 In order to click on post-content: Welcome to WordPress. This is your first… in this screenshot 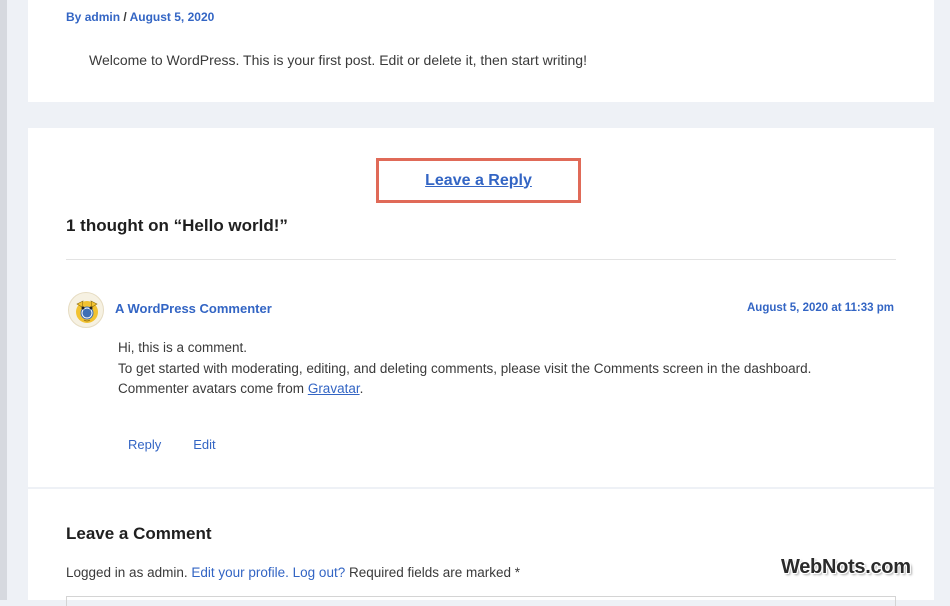, I will do `click(338, 60)`.